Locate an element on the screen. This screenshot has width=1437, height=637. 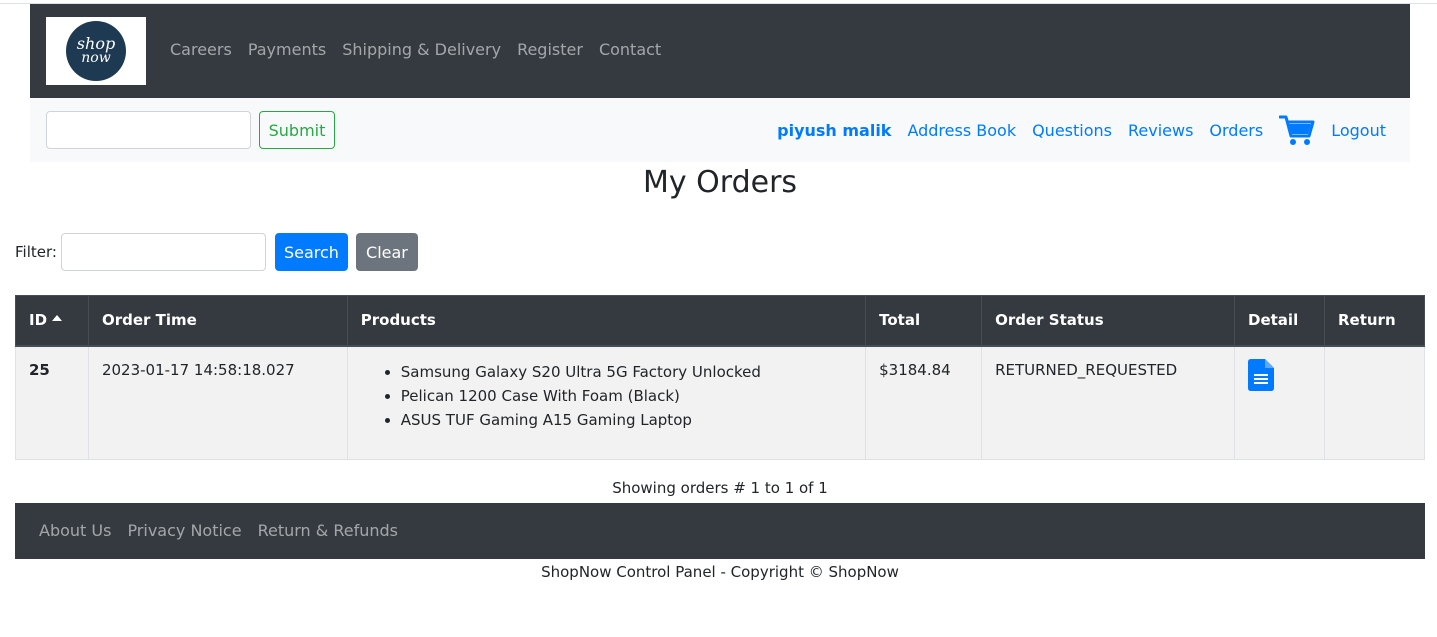
shopnow-logo: shop now is located at coordinates (96, 51).